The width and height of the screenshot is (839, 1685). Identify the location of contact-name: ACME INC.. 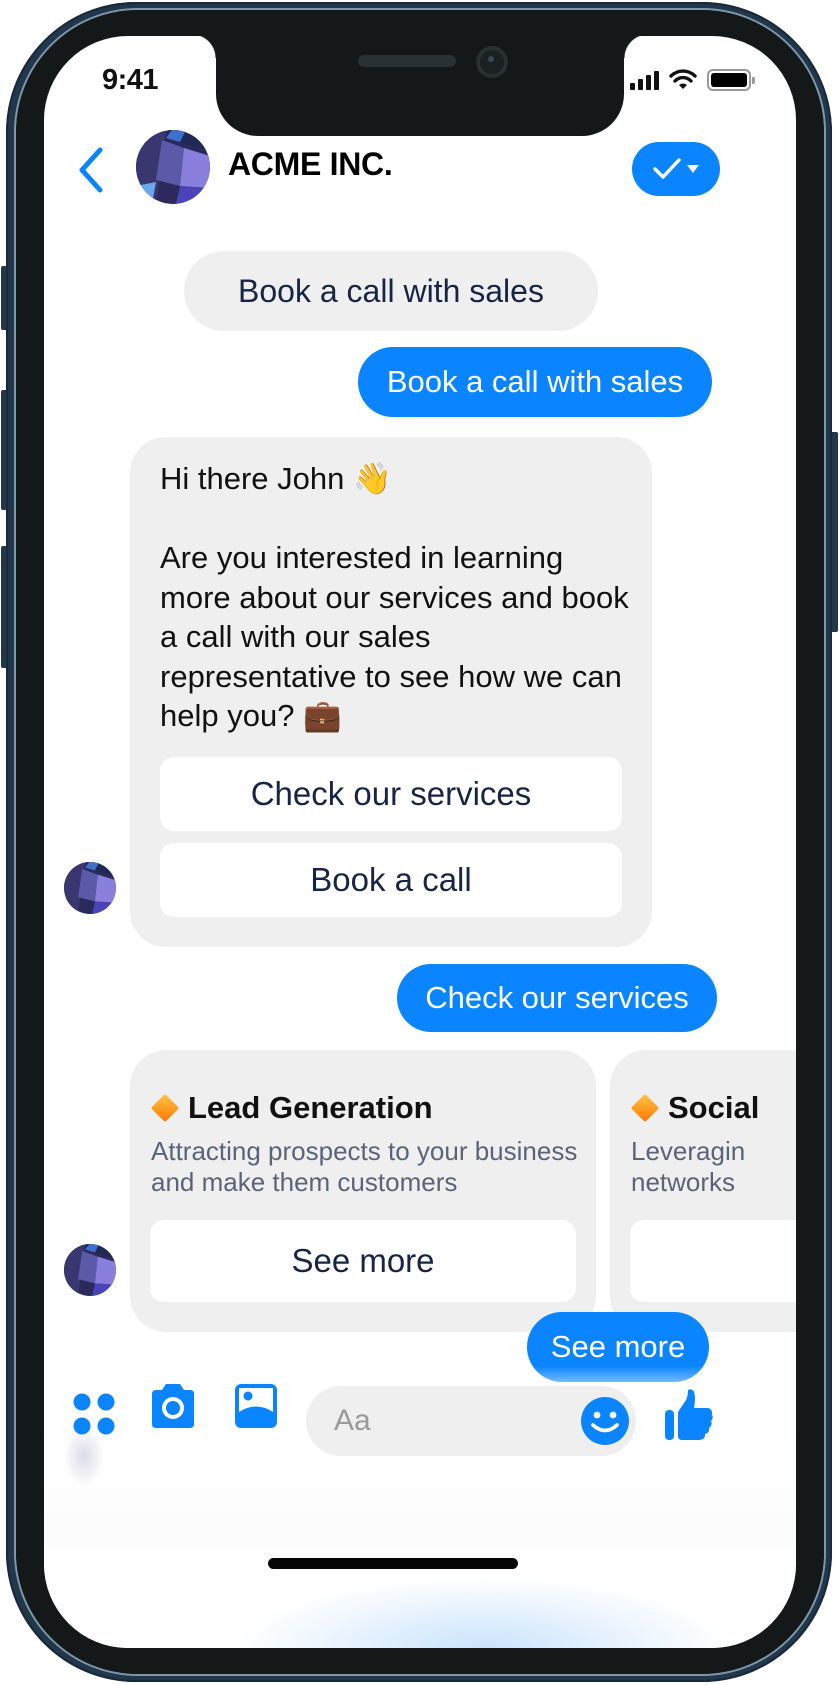
(310, 164).